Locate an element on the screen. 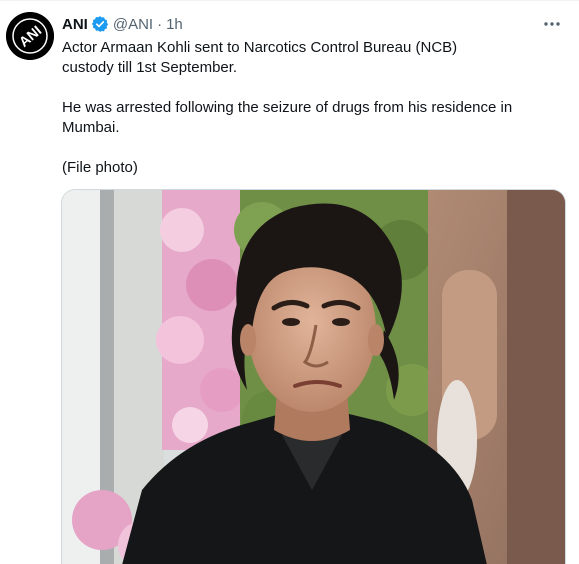 This screenshot has width=579, height=564. timestamp: 1h is located at coordinates (174, 24).